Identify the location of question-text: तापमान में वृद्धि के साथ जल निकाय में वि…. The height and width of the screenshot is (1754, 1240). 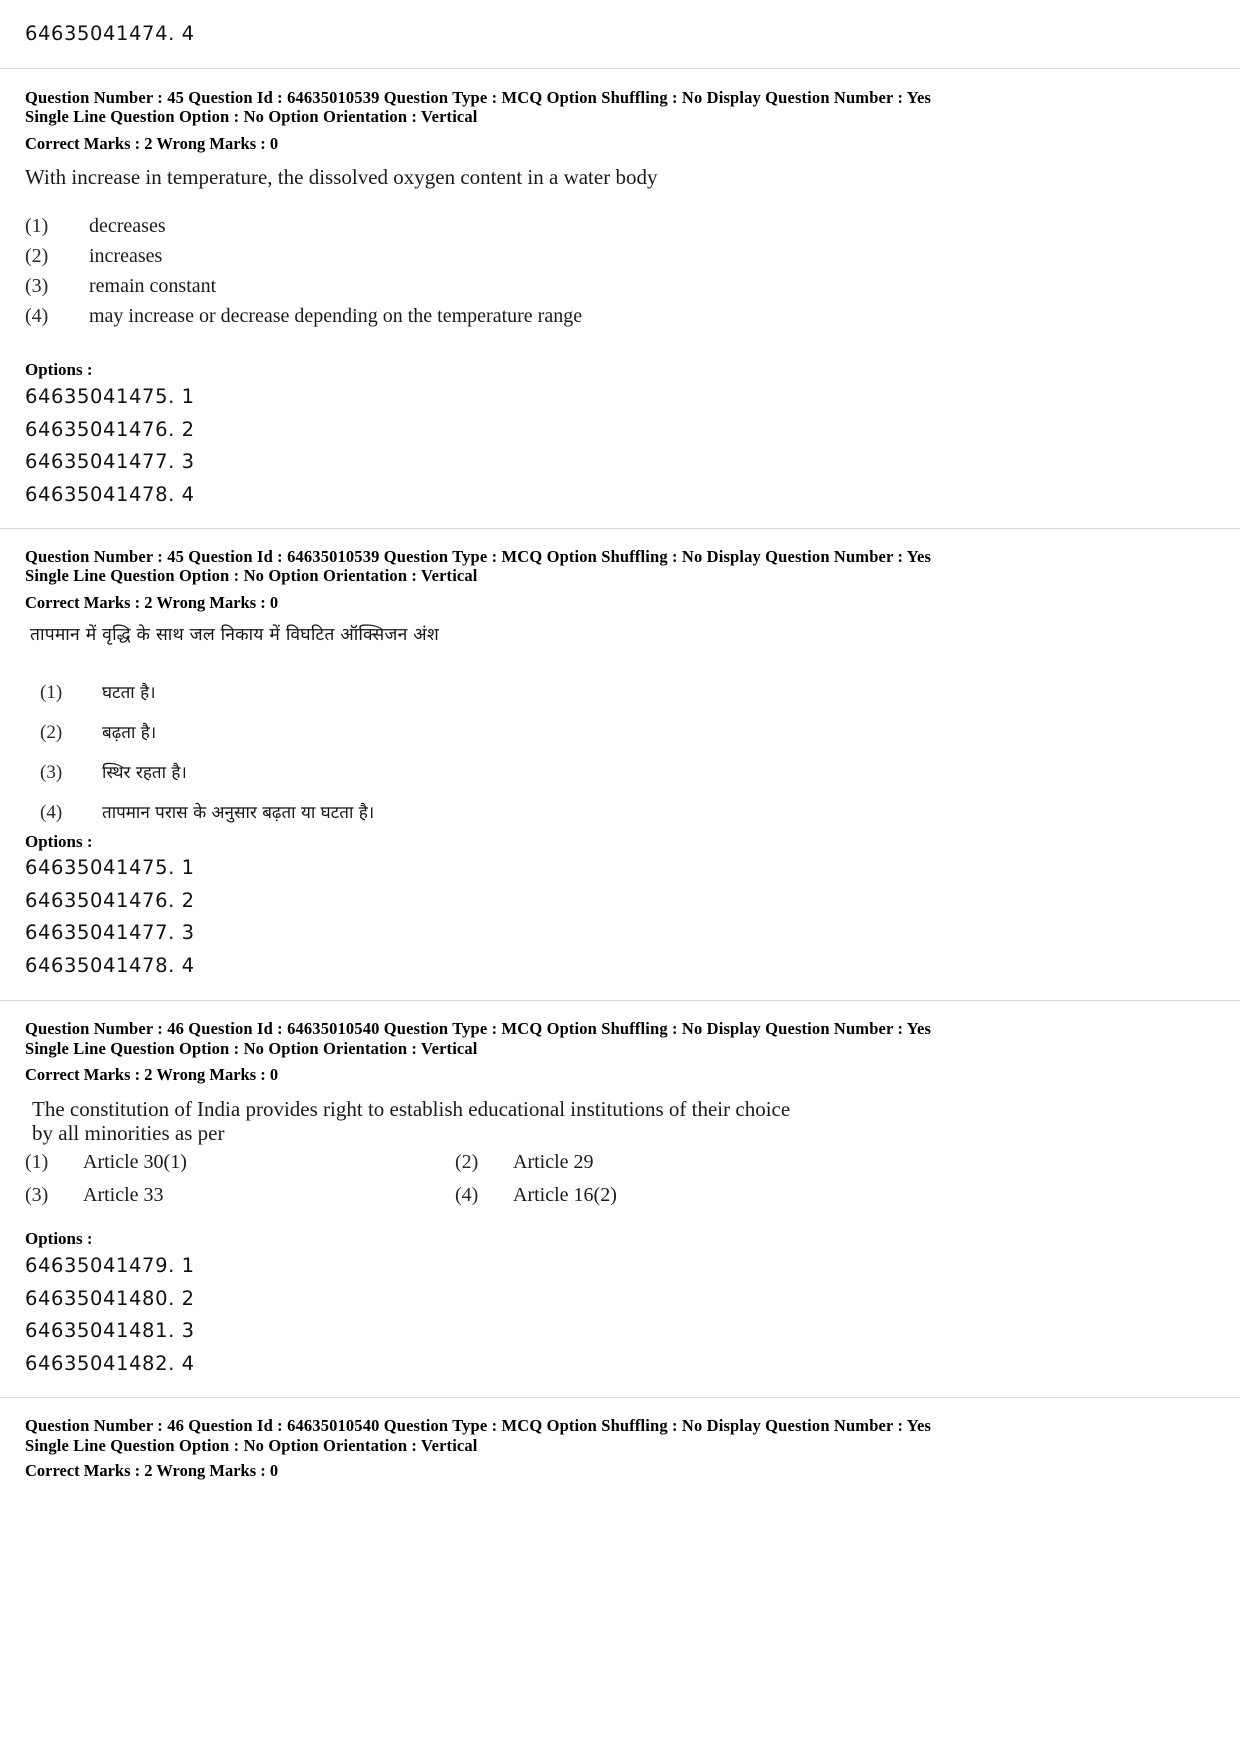
(234, 635).